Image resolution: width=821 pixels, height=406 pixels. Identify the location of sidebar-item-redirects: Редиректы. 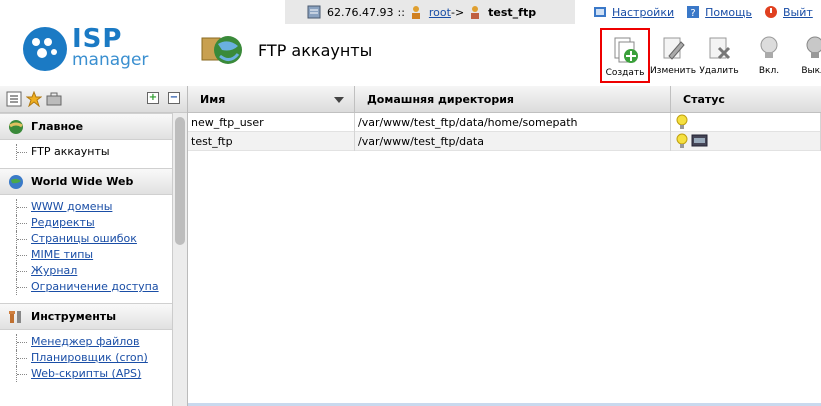
(94, 223).